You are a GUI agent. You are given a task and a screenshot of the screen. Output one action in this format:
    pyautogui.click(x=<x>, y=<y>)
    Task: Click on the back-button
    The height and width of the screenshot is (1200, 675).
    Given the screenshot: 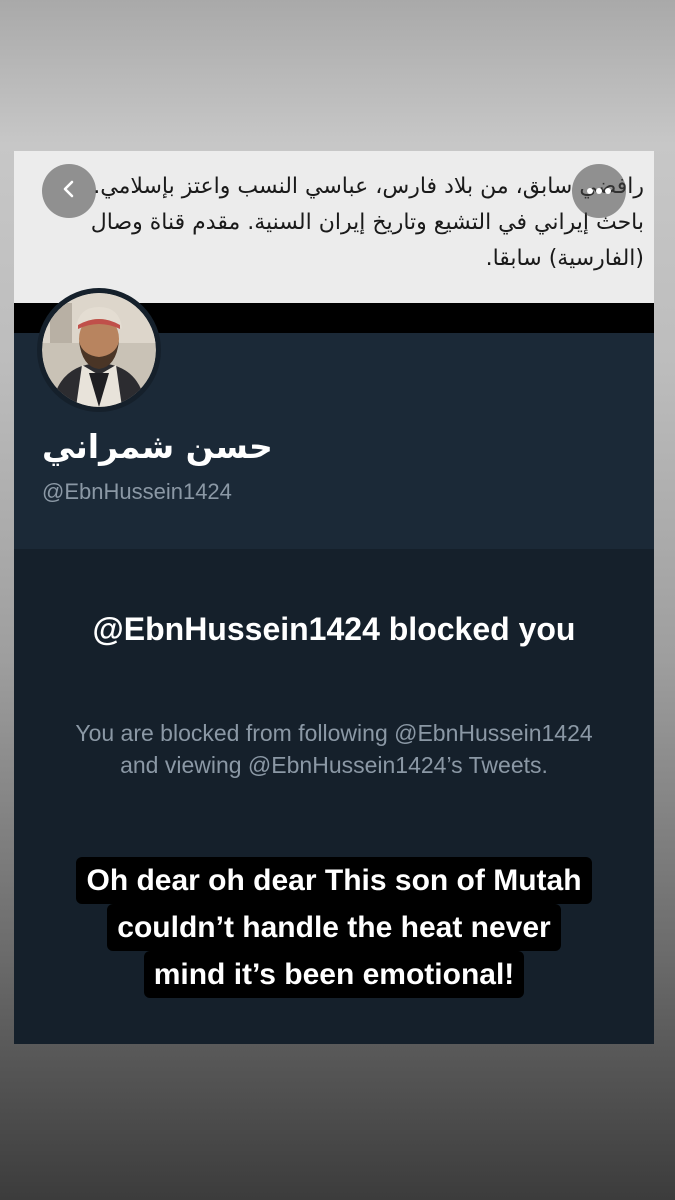 What is the action you would take?
    pyautogui.click(x=69, y=191)
    